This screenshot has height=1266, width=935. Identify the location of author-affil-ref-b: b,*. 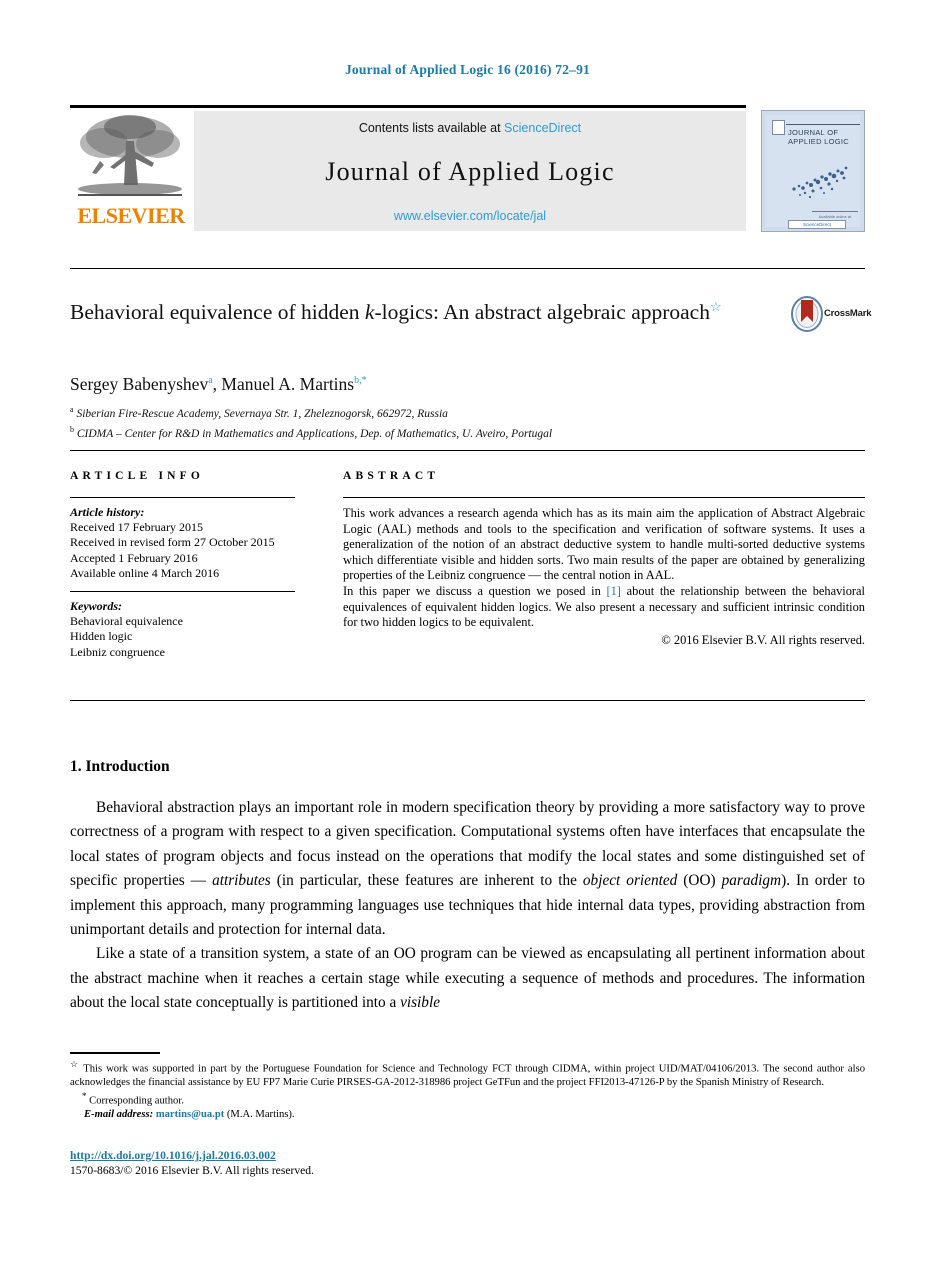
(360, 380).